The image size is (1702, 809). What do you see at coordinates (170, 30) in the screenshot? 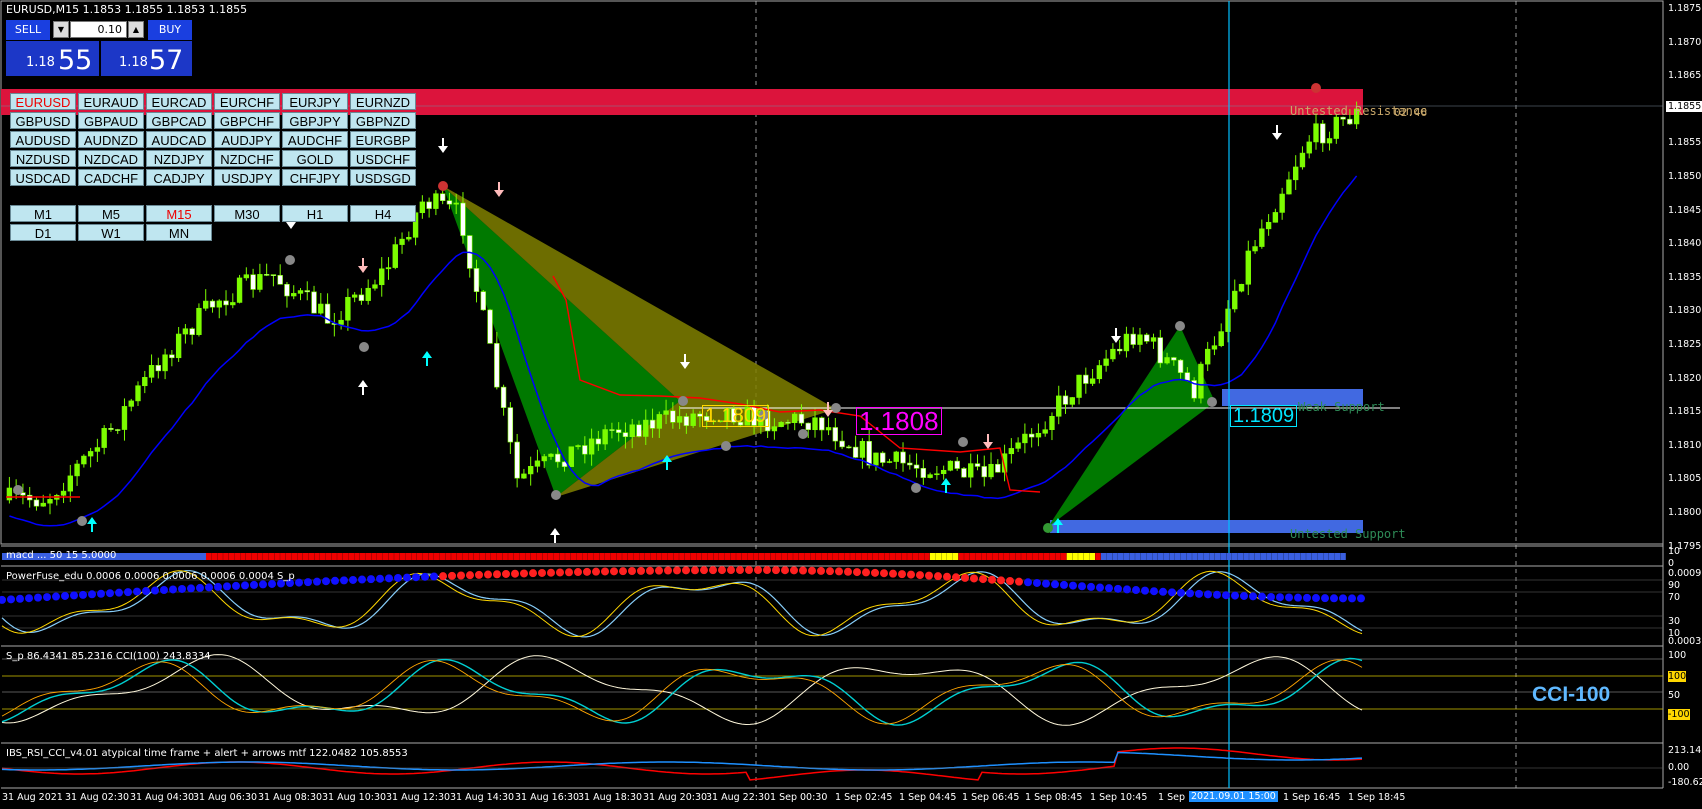
I see `buy-button: BUY` at bounding box center [170, 30].